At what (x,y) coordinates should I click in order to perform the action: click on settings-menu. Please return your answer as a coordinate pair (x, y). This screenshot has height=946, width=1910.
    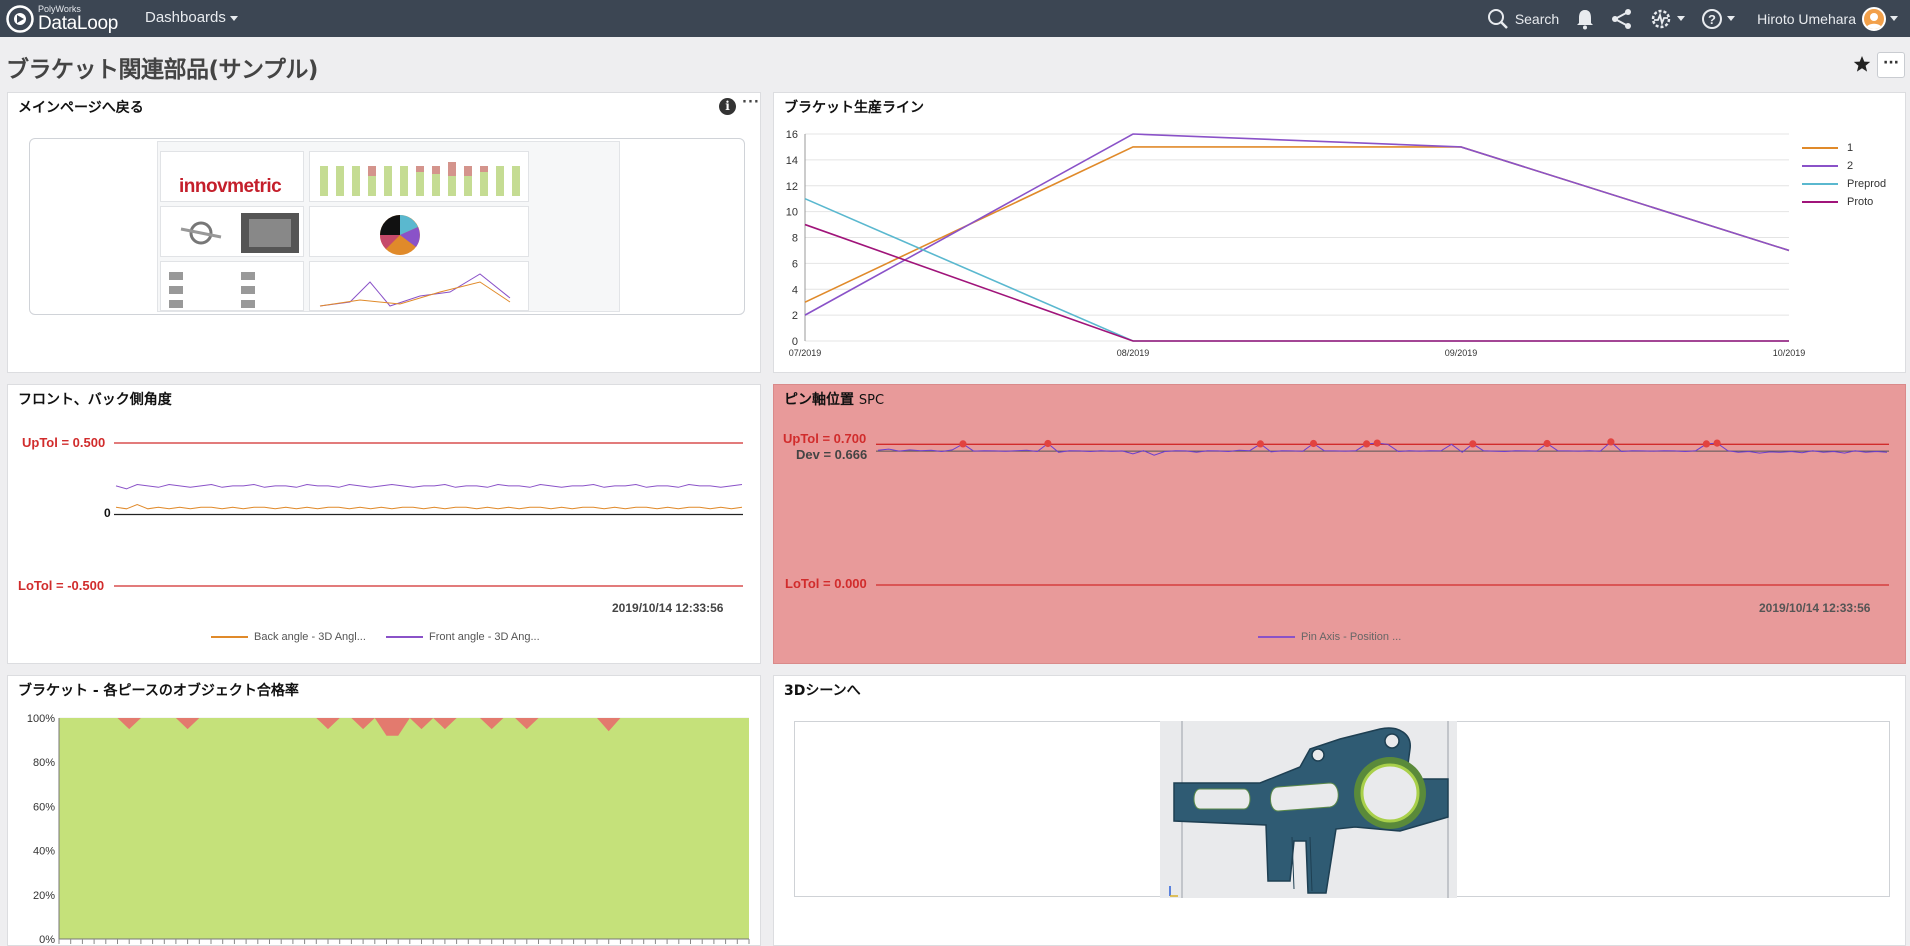
    Looking at the image, I should click on (1667, 19).